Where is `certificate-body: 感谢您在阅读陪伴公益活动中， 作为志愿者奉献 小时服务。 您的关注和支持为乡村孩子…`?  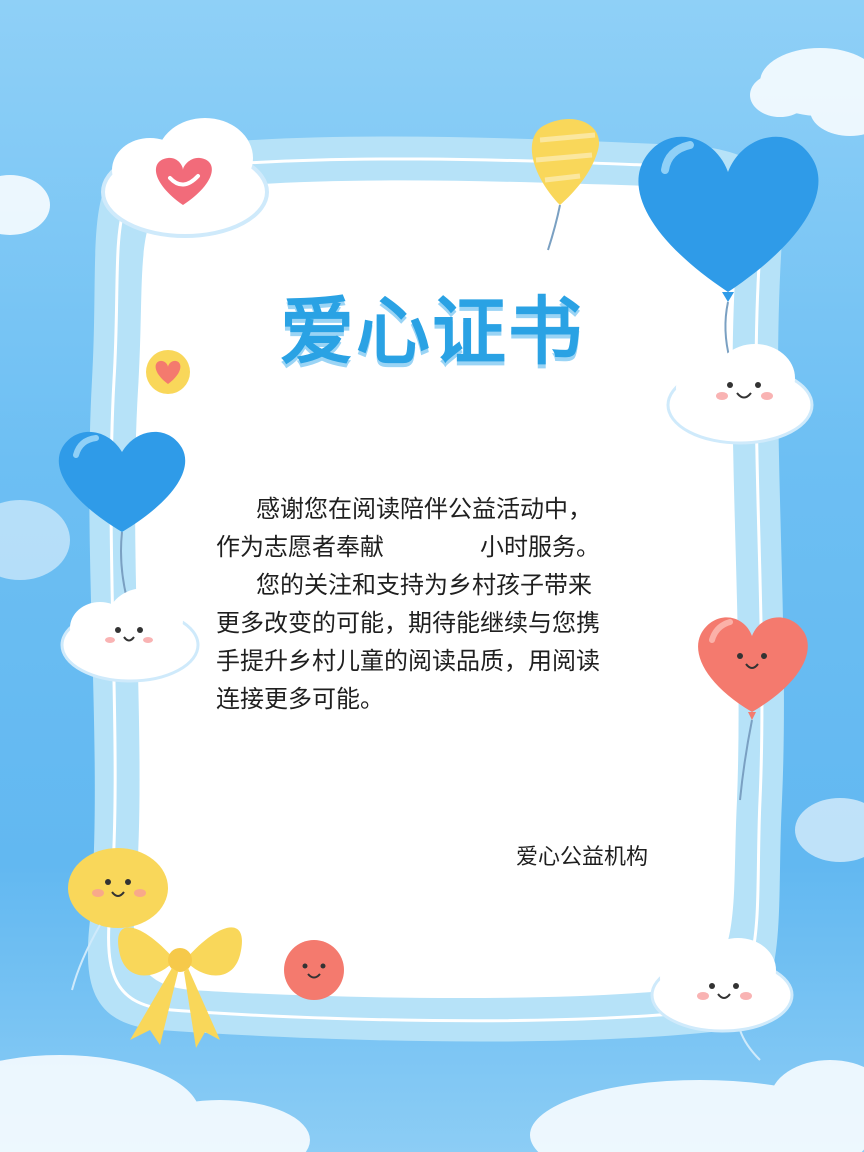 certificate-body: 感谢您在阅读陪伴公益活动中， 作为志愿者奉献 小时服务。 您的关注和支持为乡村孩子… is located at coordinates (451, 604).